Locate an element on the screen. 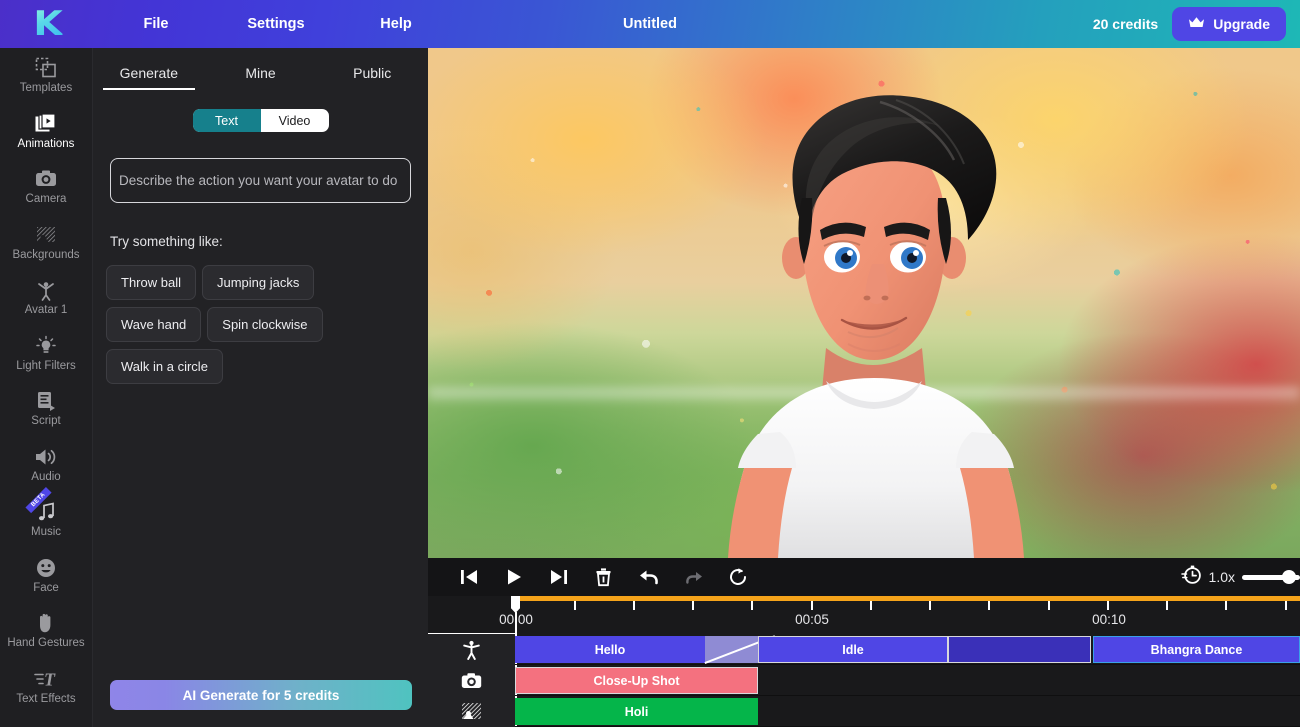  tab-public: Public is located at coordinates (372, 77).